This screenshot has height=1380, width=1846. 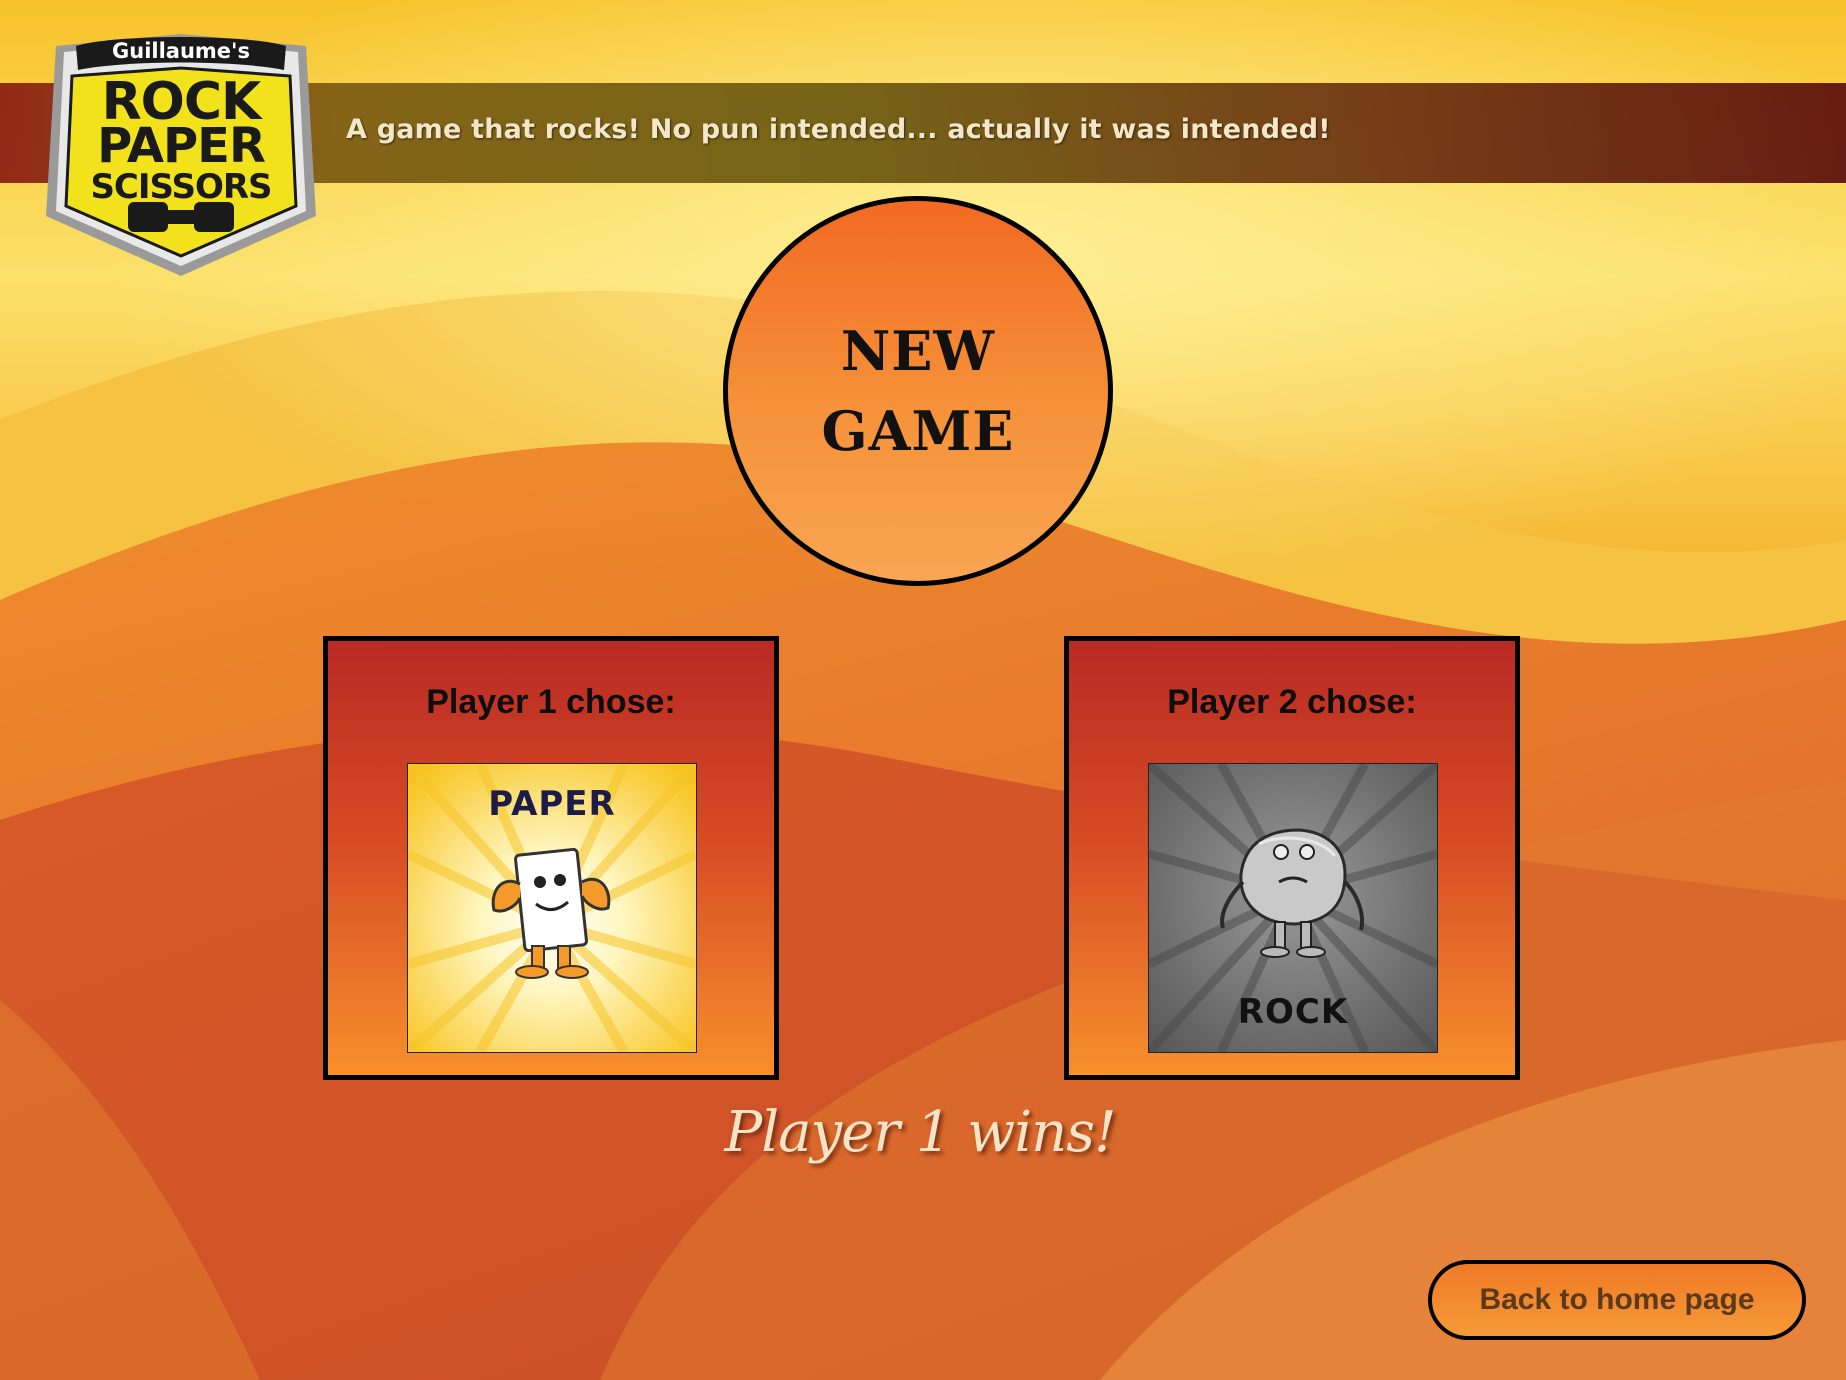 What do you see at coordinates (552, 908) in the screenshot?
I see `player-1-choice-card: PAPER` at bounding box center [552, 908].